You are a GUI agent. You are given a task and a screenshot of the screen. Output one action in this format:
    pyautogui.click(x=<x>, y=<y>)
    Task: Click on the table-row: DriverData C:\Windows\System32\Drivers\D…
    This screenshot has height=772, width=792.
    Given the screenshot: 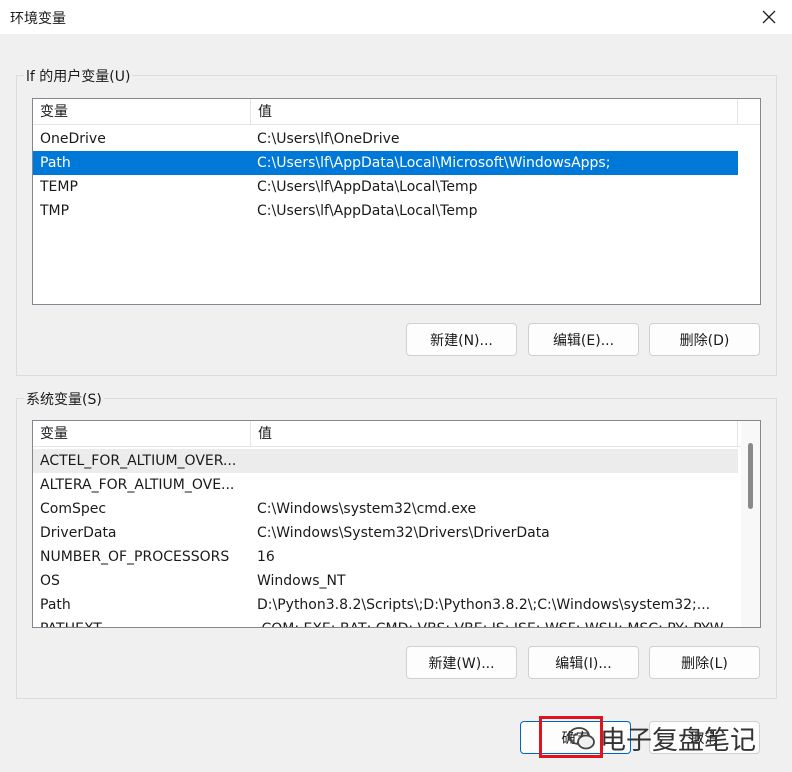 What is the action you would take?
    pyautogui.click(x=385, y=533)
    